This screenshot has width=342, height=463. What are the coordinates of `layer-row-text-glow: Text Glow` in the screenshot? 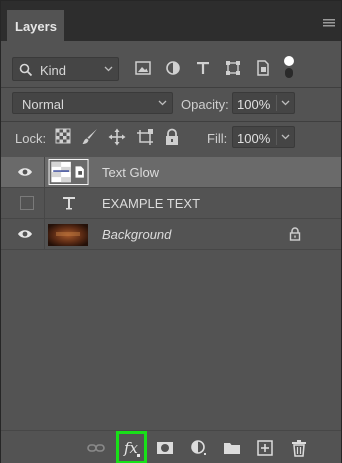 It's located at (171, 172).